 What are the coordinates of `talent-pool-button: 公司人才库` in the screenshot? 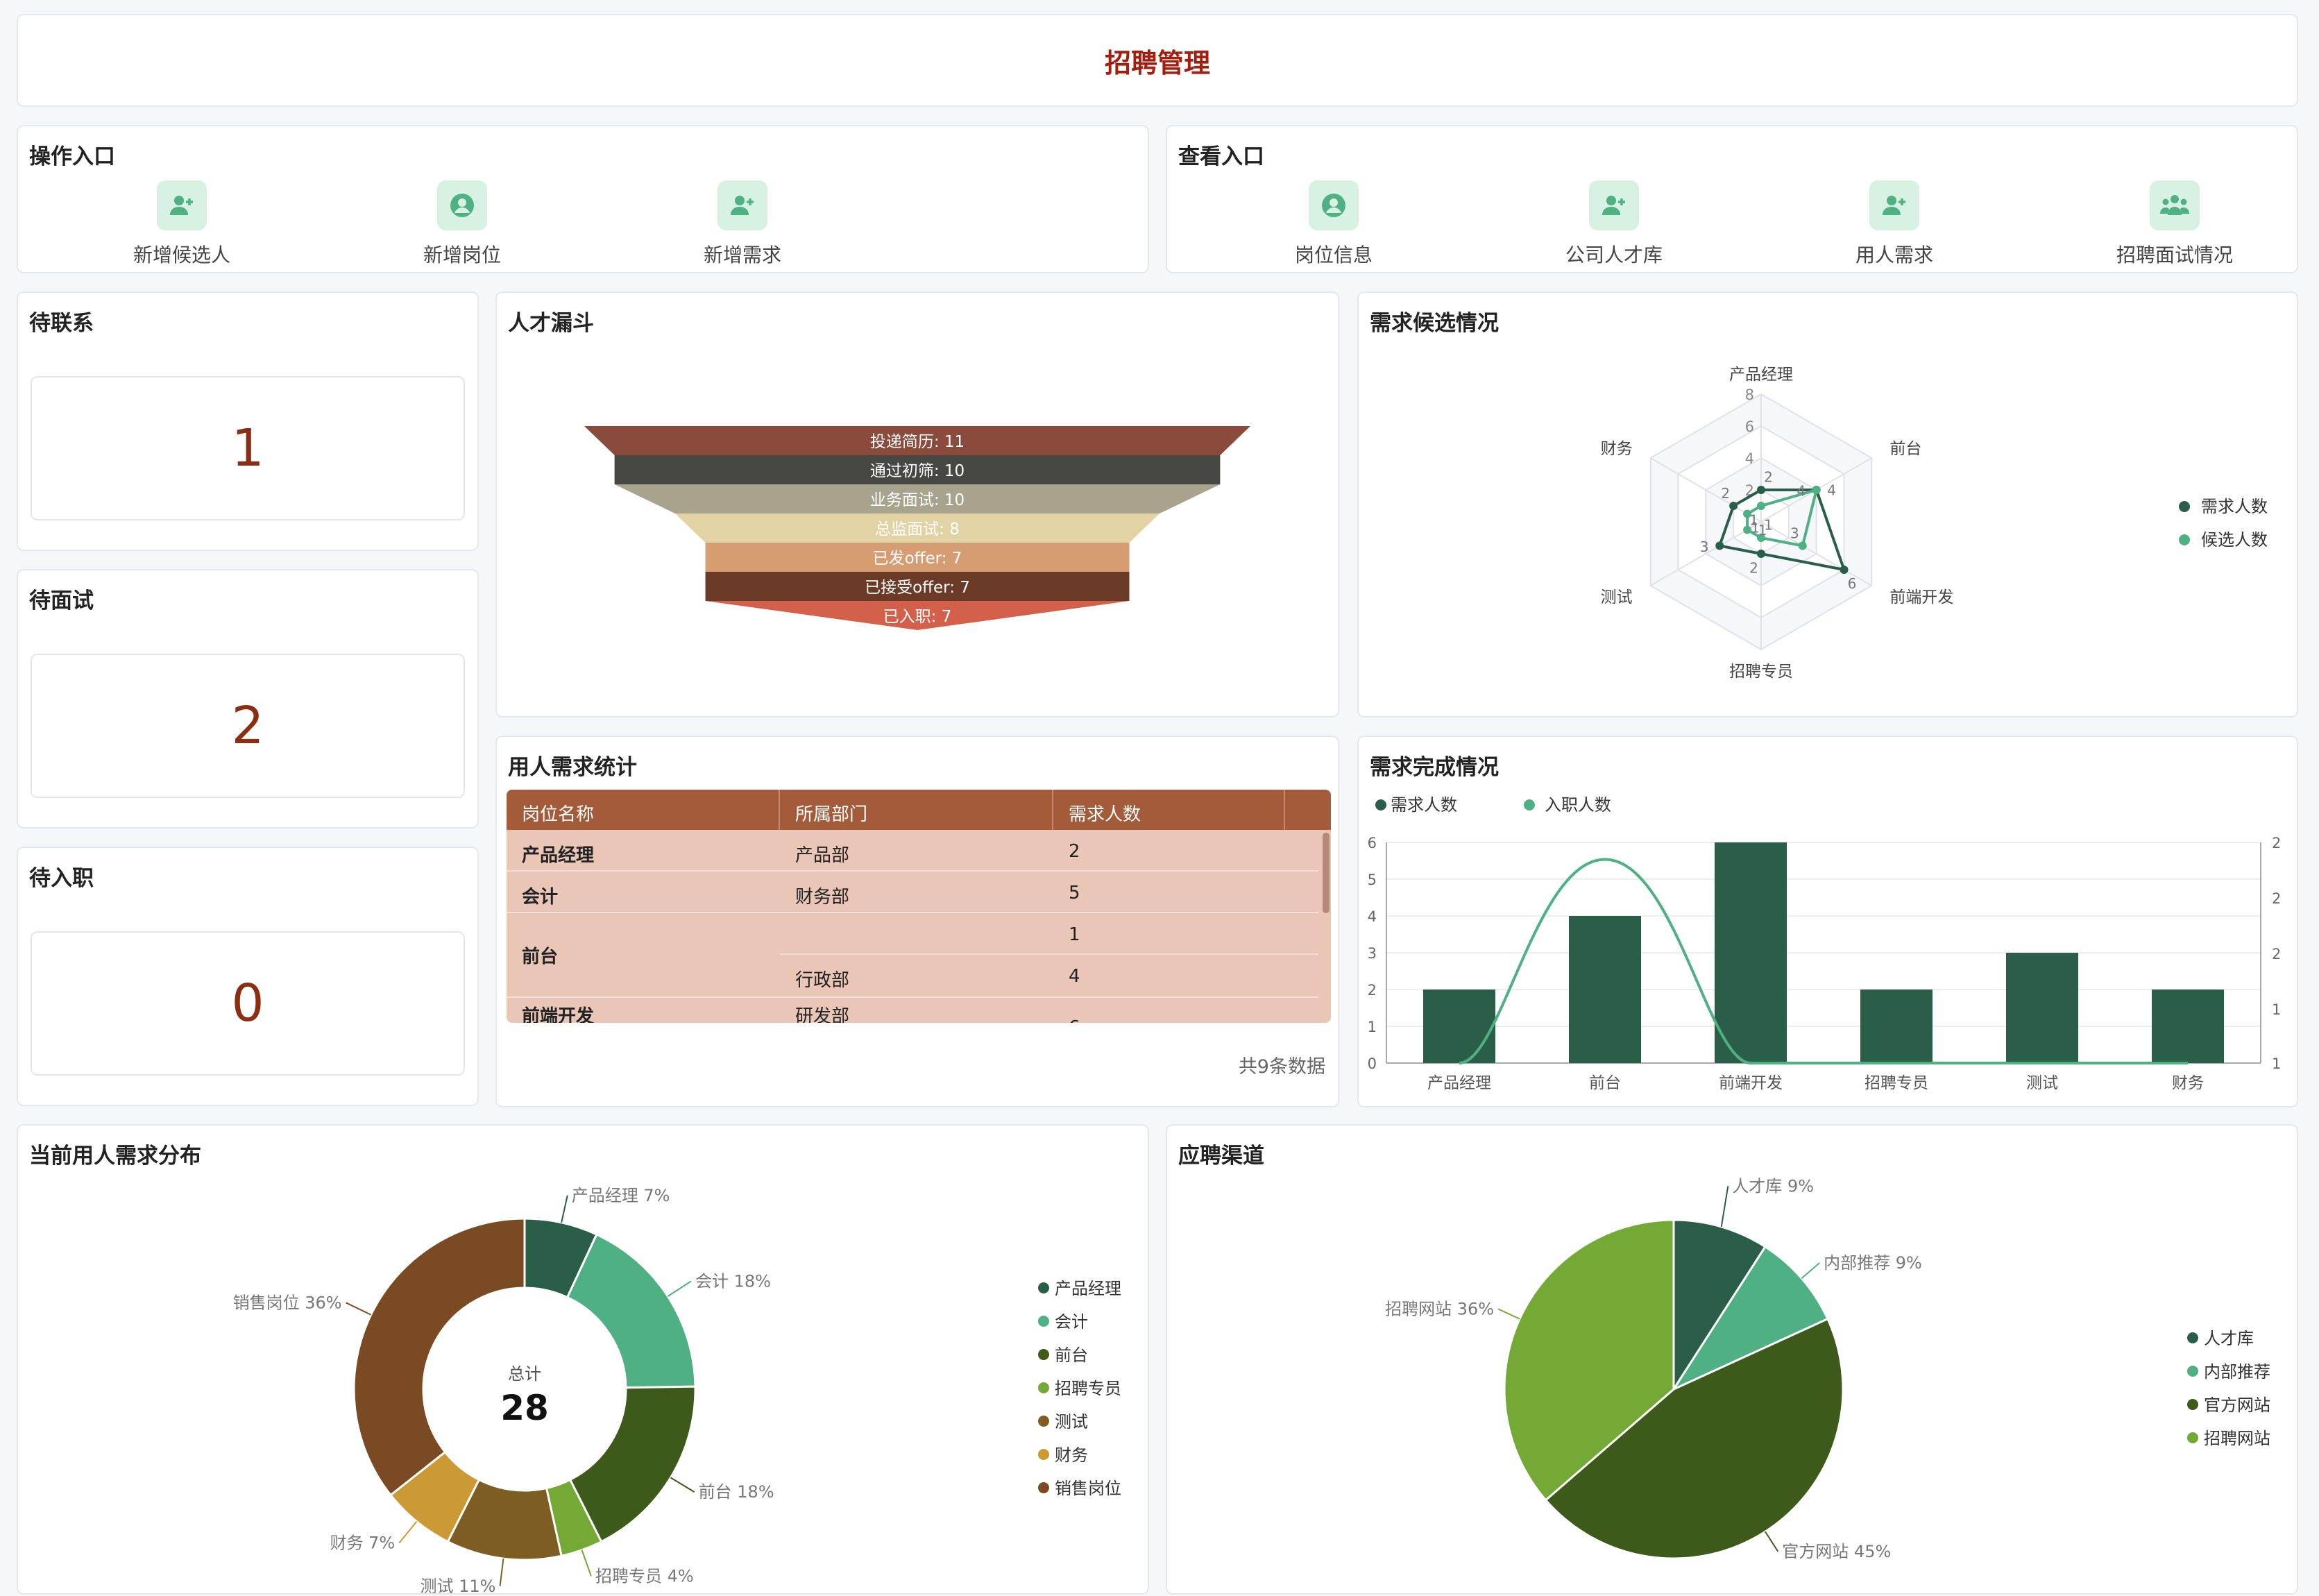 It's located at (1614, 224).